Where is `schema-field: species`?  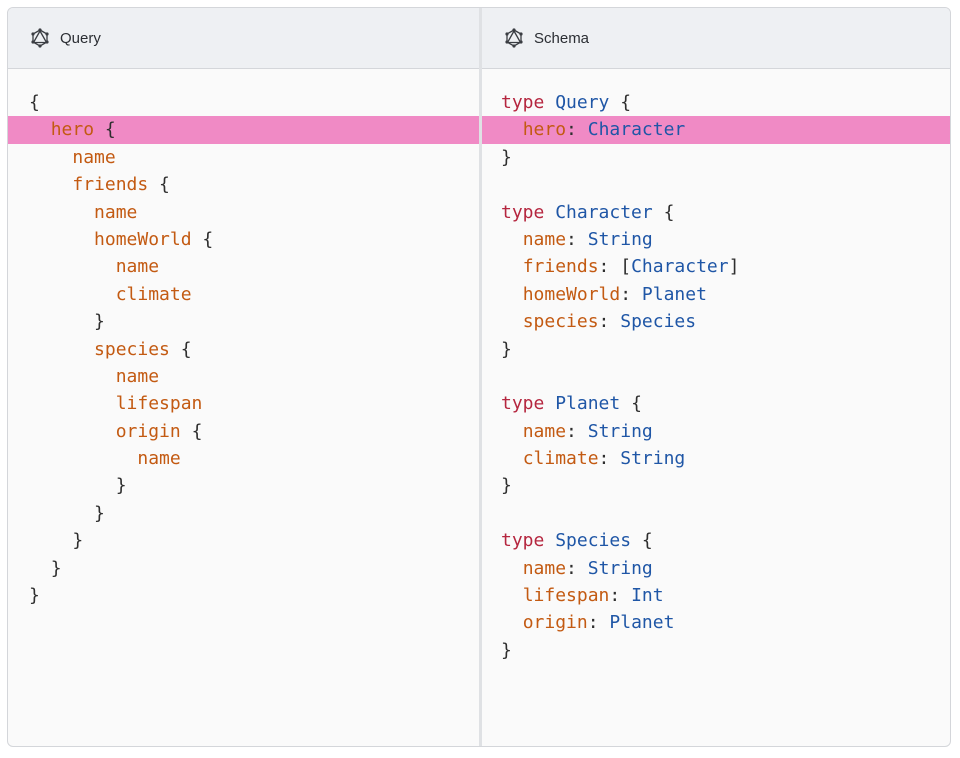 schema-field: species is located at coordinates (560, 322).